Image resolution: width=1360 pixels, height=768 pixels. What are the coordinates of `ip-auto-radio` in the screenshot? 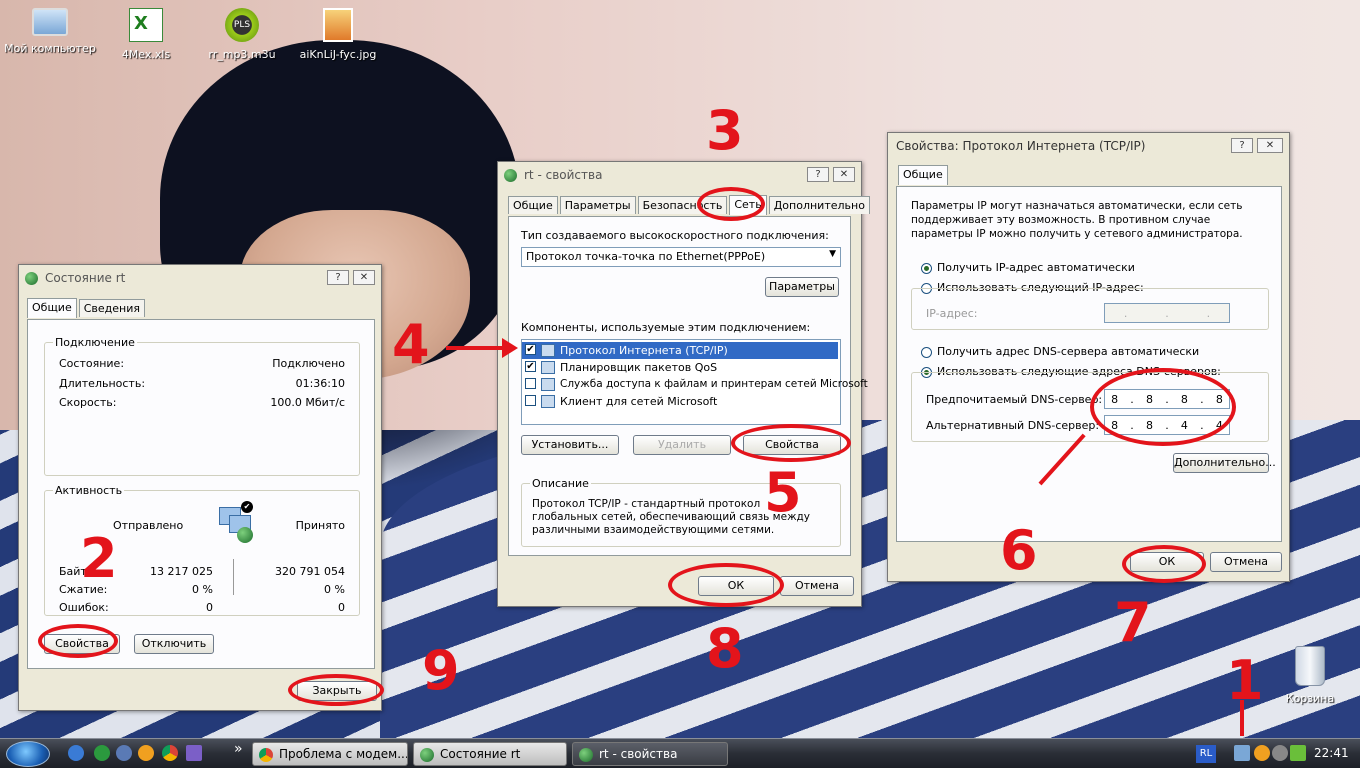 It's located at (926, 268).